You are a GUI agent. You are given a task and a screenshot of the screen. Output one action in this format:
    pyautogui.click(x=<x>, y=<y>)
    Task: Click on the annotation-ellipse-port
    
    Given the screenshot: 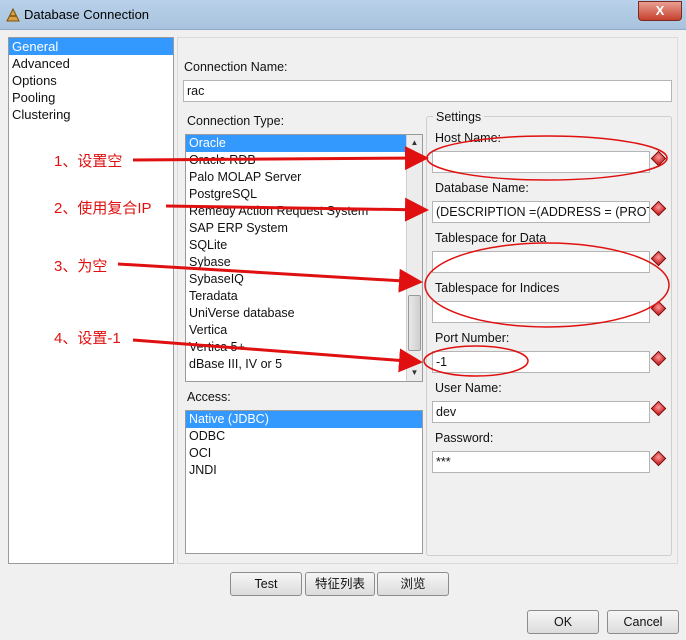 What is the action you would take?
    pyautogui.click(x=476, y=361)
    